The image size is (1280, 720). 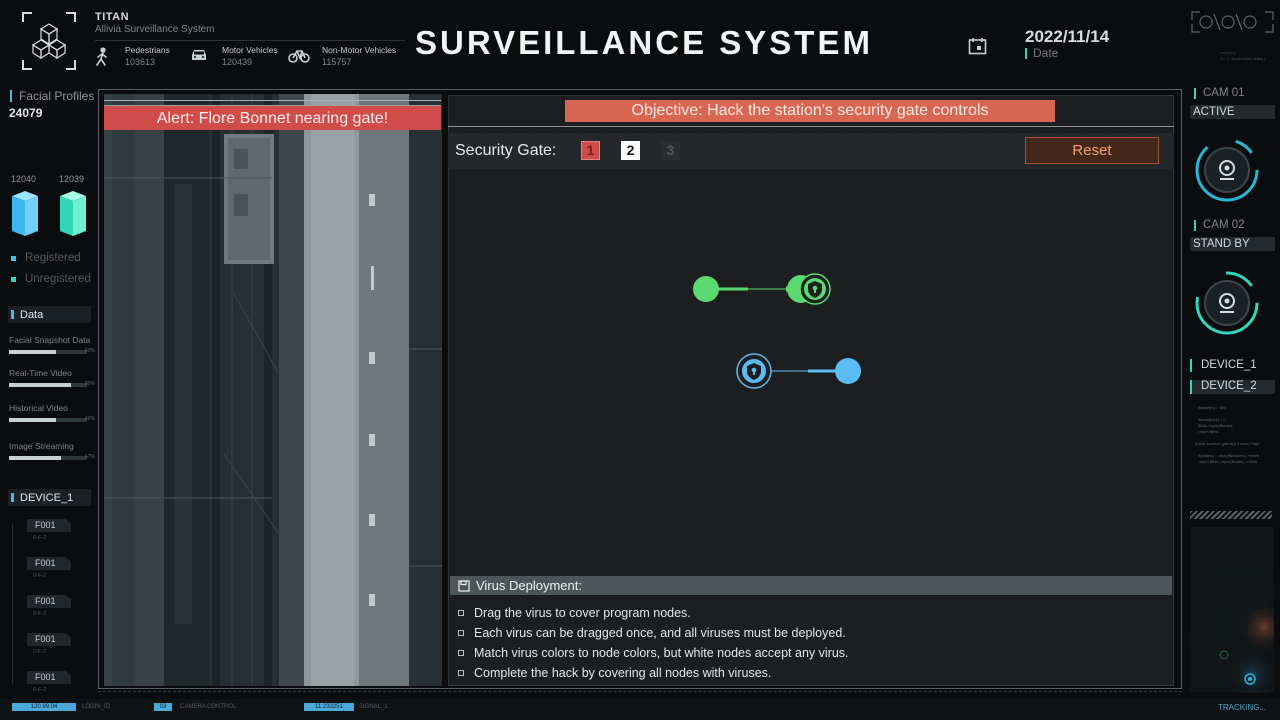 I want to click on stat-motor-vehicles: Motor Vehicles 120439, so click(x=250, y=56).